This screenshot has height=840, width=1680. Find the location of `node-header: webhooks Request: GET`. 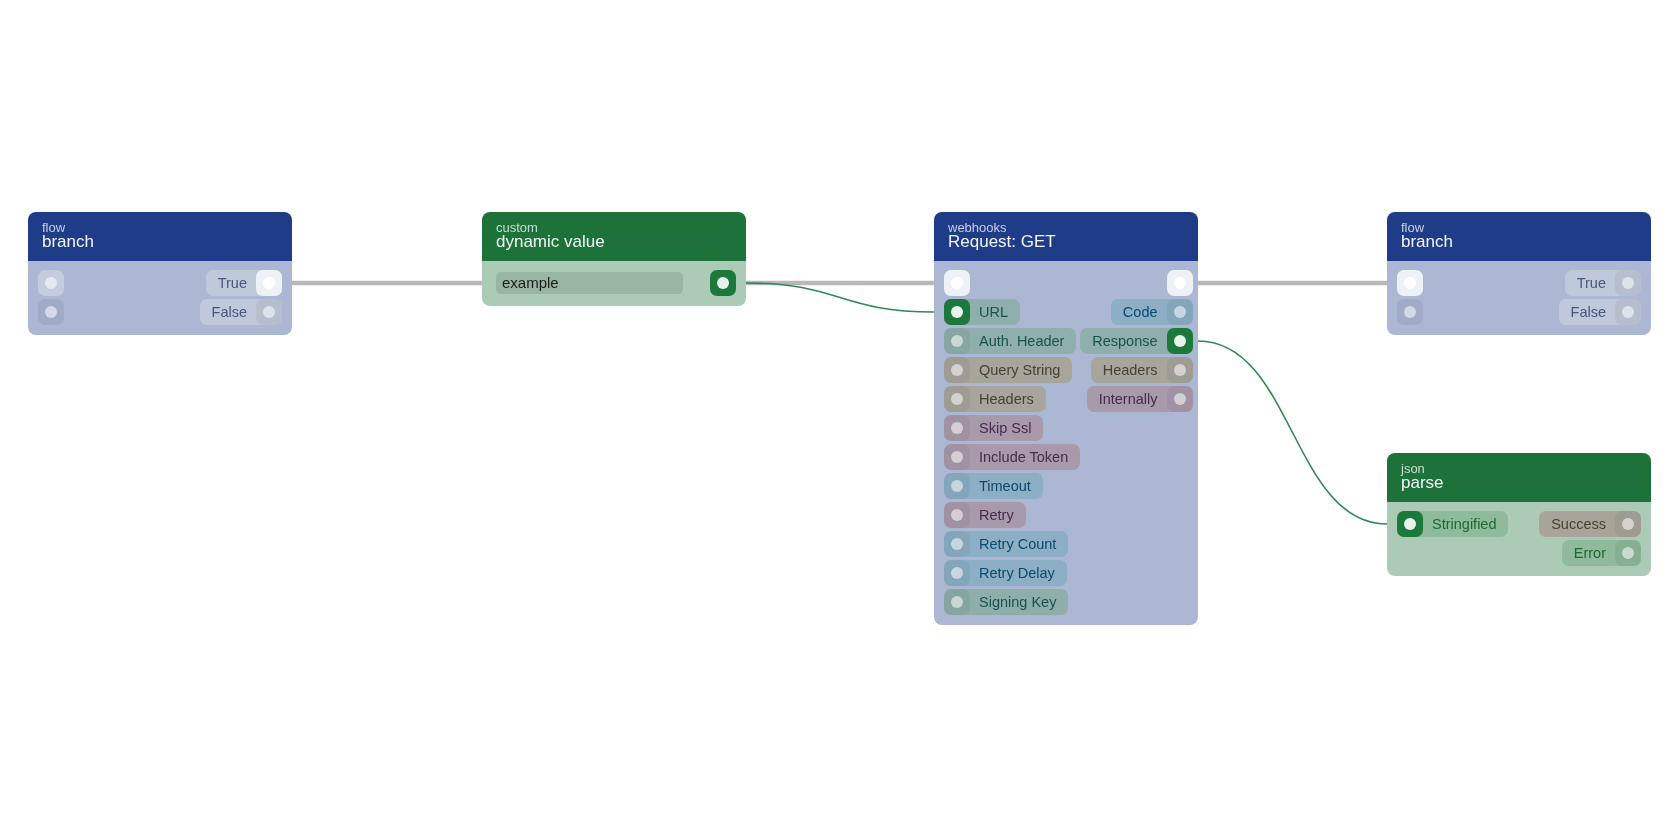

node-header: webhooks Request: GET is located at coordinates (1066, 236).